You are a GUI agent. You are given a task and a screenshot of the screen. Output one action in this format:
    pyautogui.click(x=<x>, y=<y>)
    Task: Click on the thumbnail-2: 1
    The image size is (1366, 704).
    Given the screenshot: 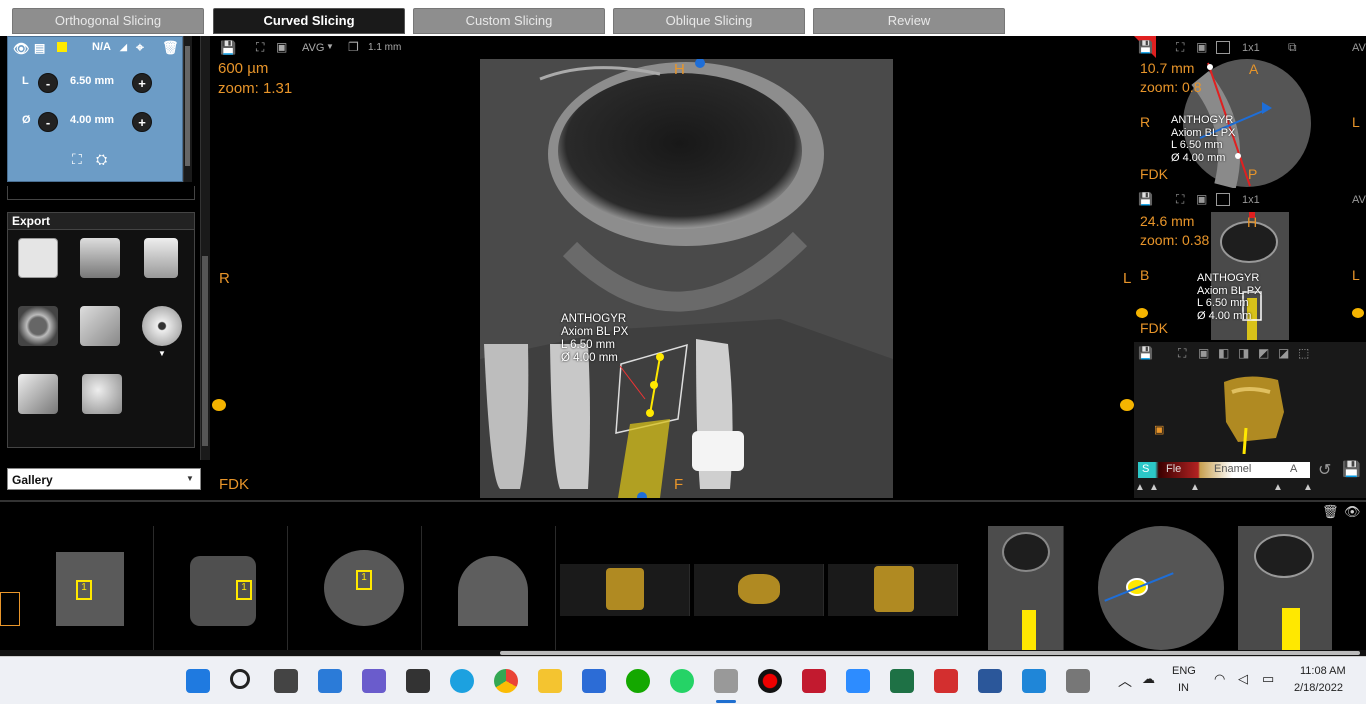 What is the action you would take?
    pyautogui.click(x=222, y=588)
    